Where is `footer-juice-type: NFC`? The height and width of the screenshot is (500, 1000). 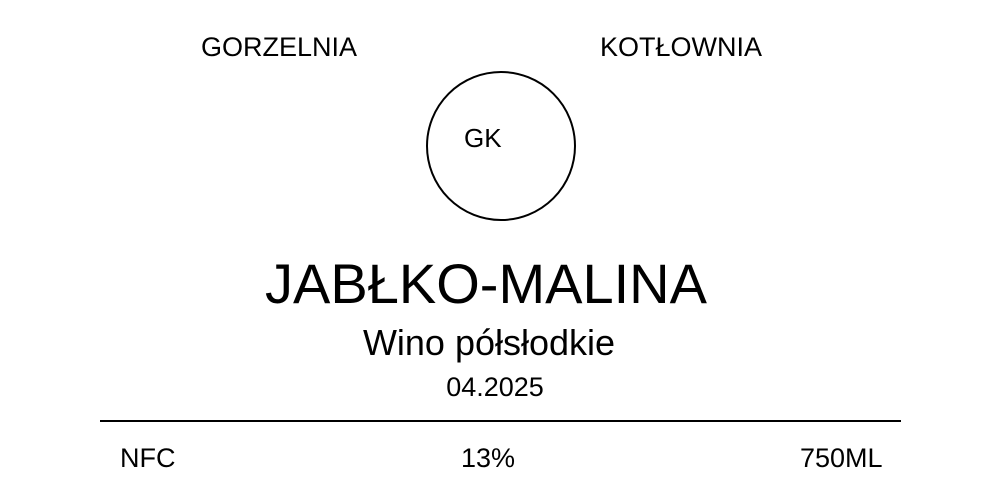
footer-juice-type: NFC is located at coordinates (148, 458).